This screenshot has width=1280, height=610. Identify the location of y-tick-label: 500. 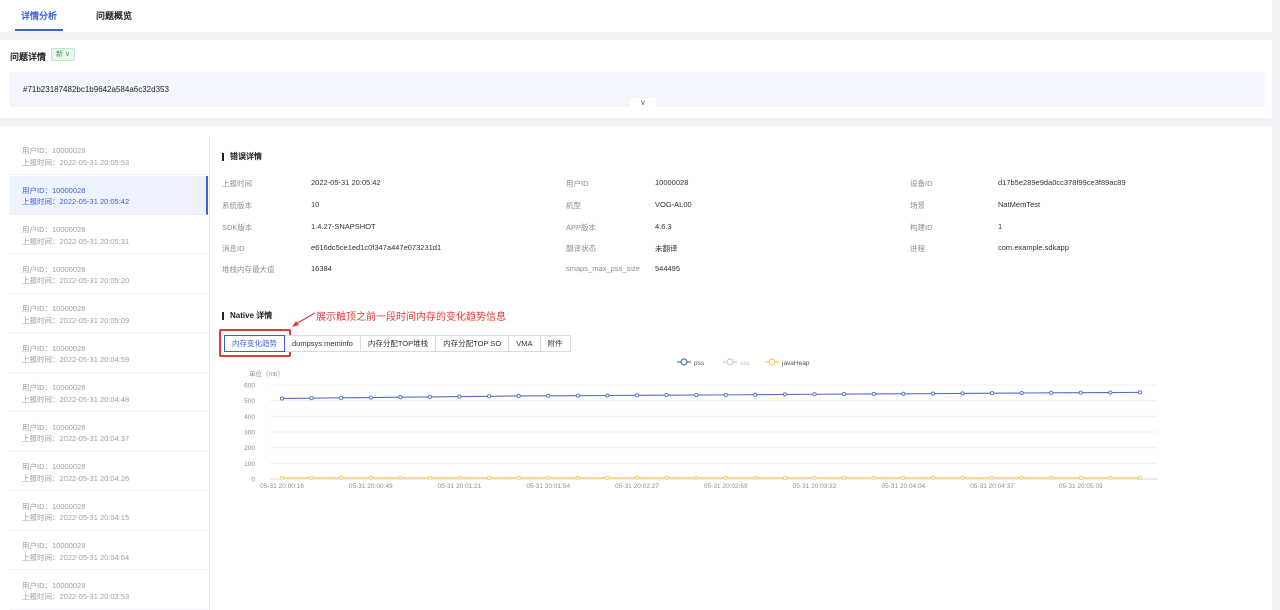
(249, 401).